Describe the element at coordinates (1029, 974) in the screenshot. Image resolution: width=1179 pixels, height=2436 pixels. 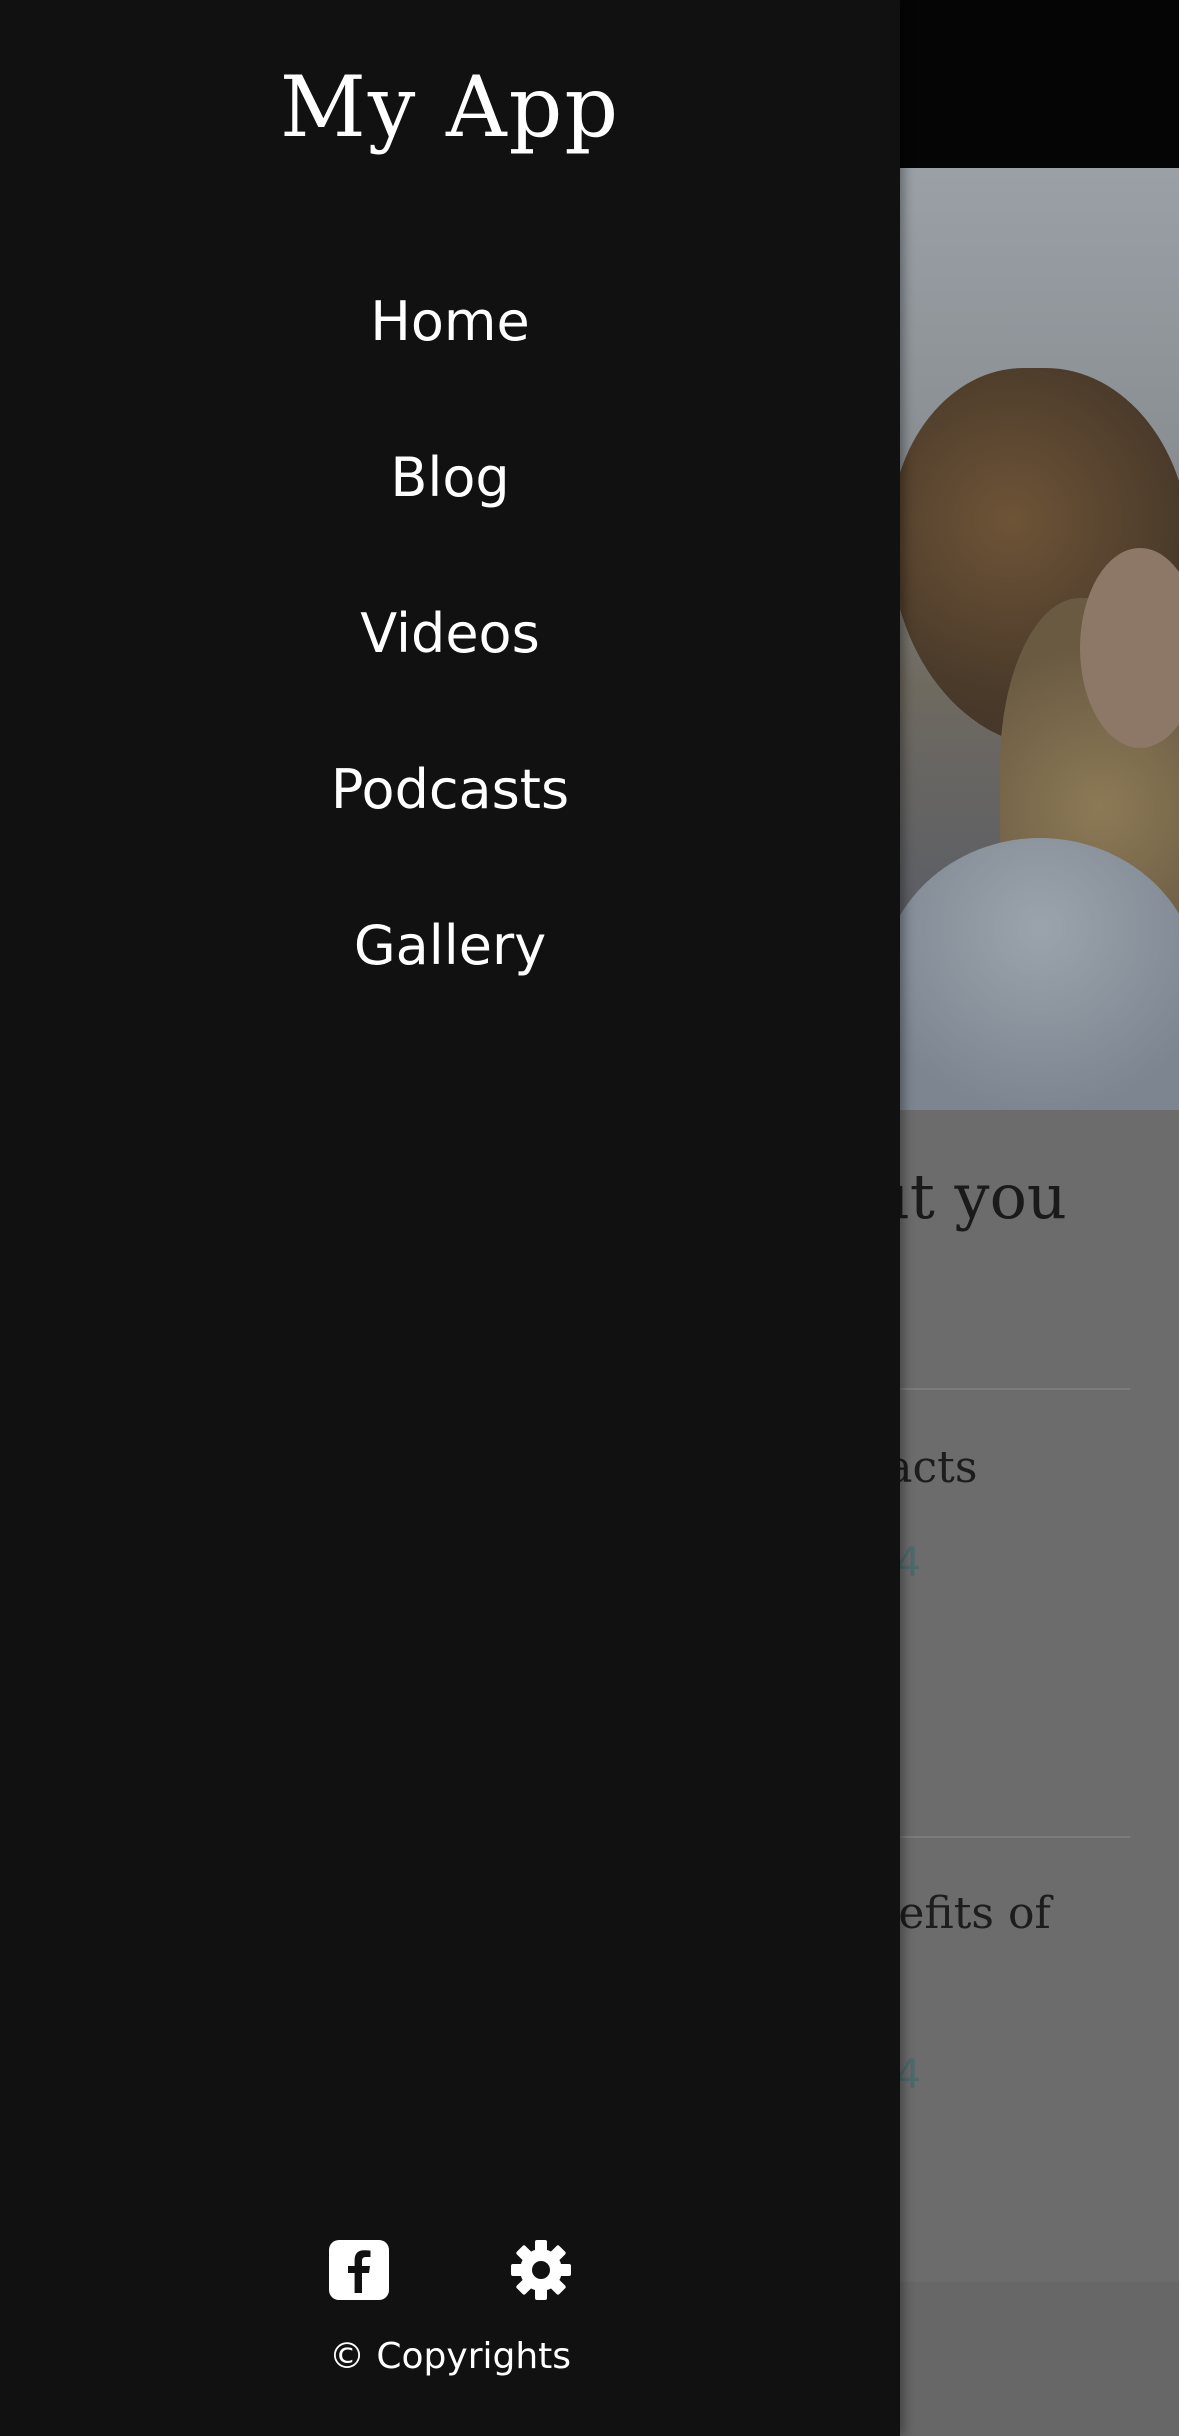
I see `hero-image-shape` at that location.